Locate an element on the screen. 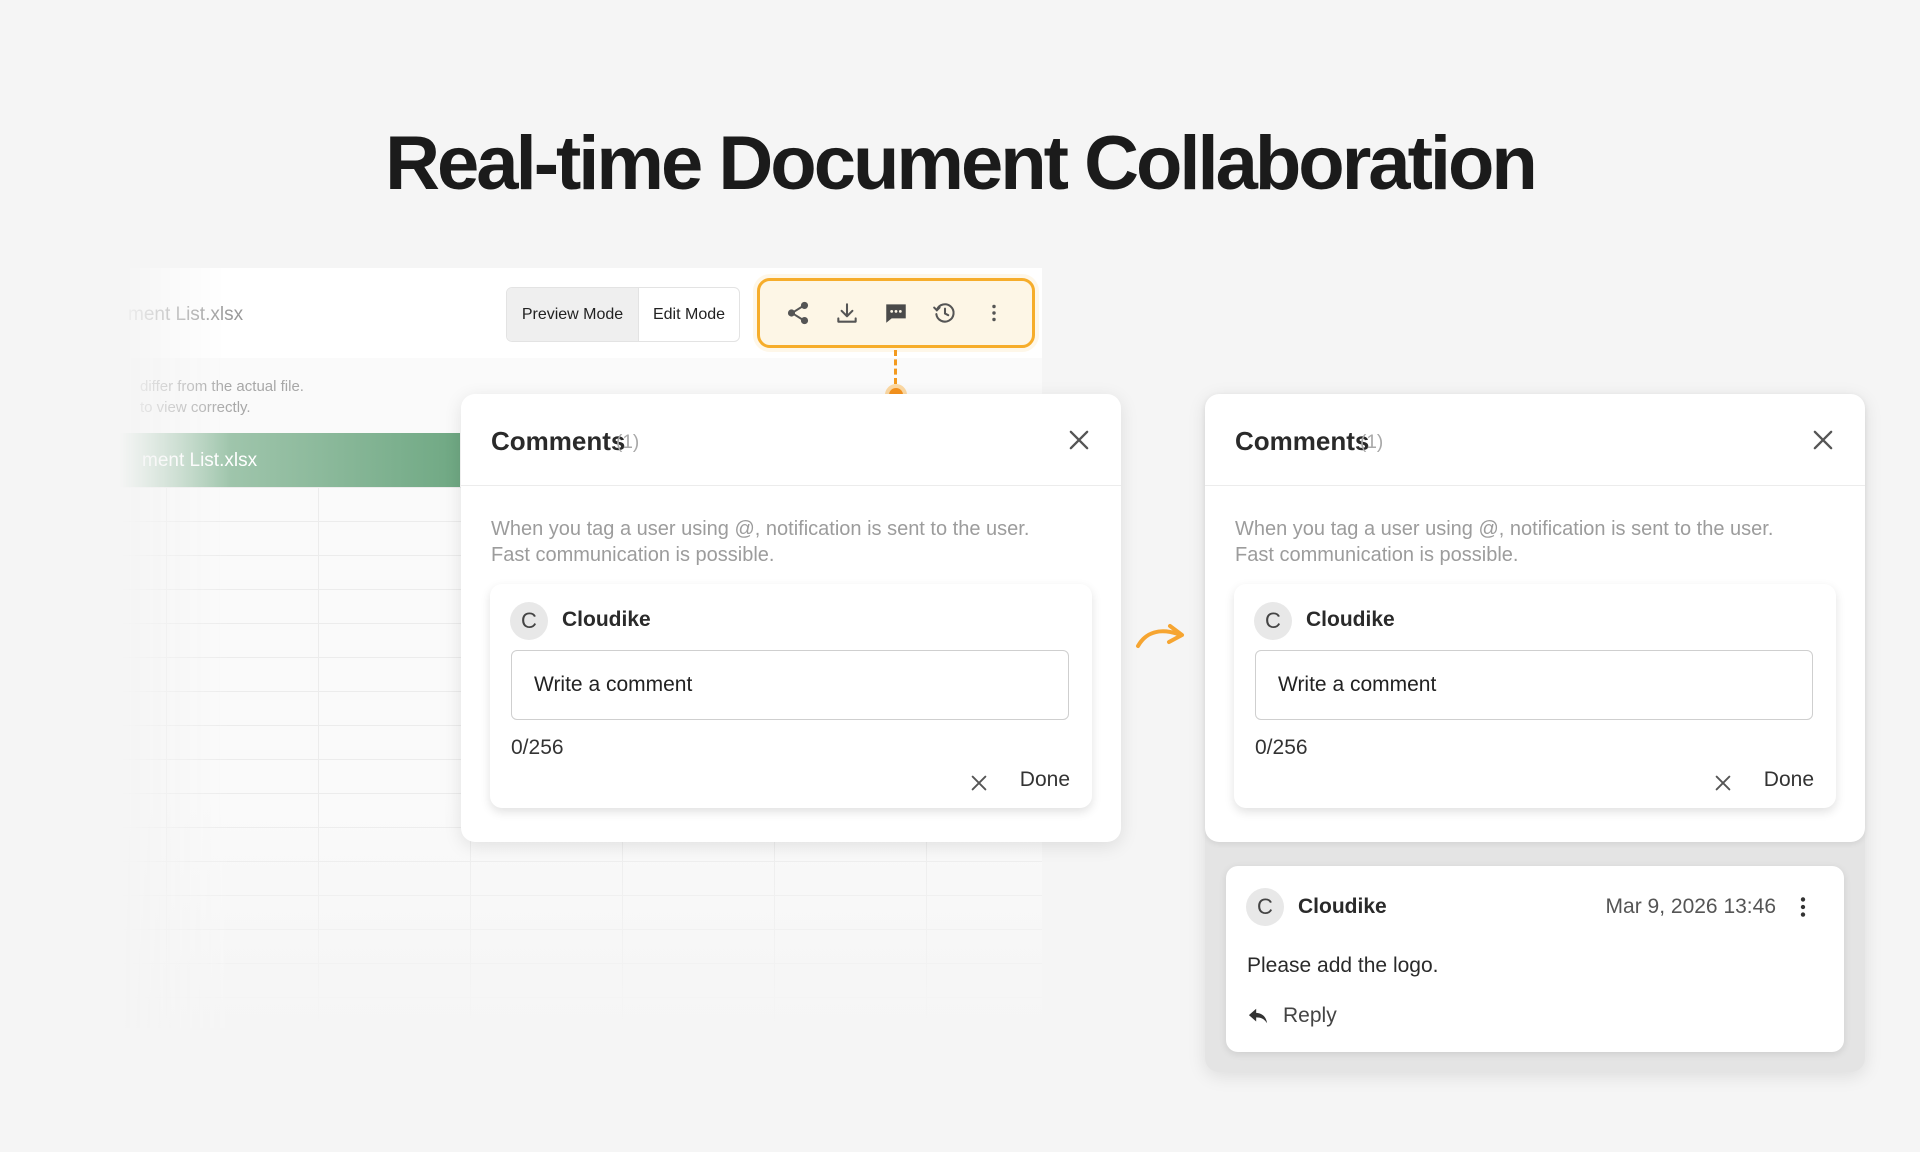 Image resolution: width=1920 pixels, height=1152 pixels. sheet-header-bar: ment List.xlsx is located at coordinates (290, 460).